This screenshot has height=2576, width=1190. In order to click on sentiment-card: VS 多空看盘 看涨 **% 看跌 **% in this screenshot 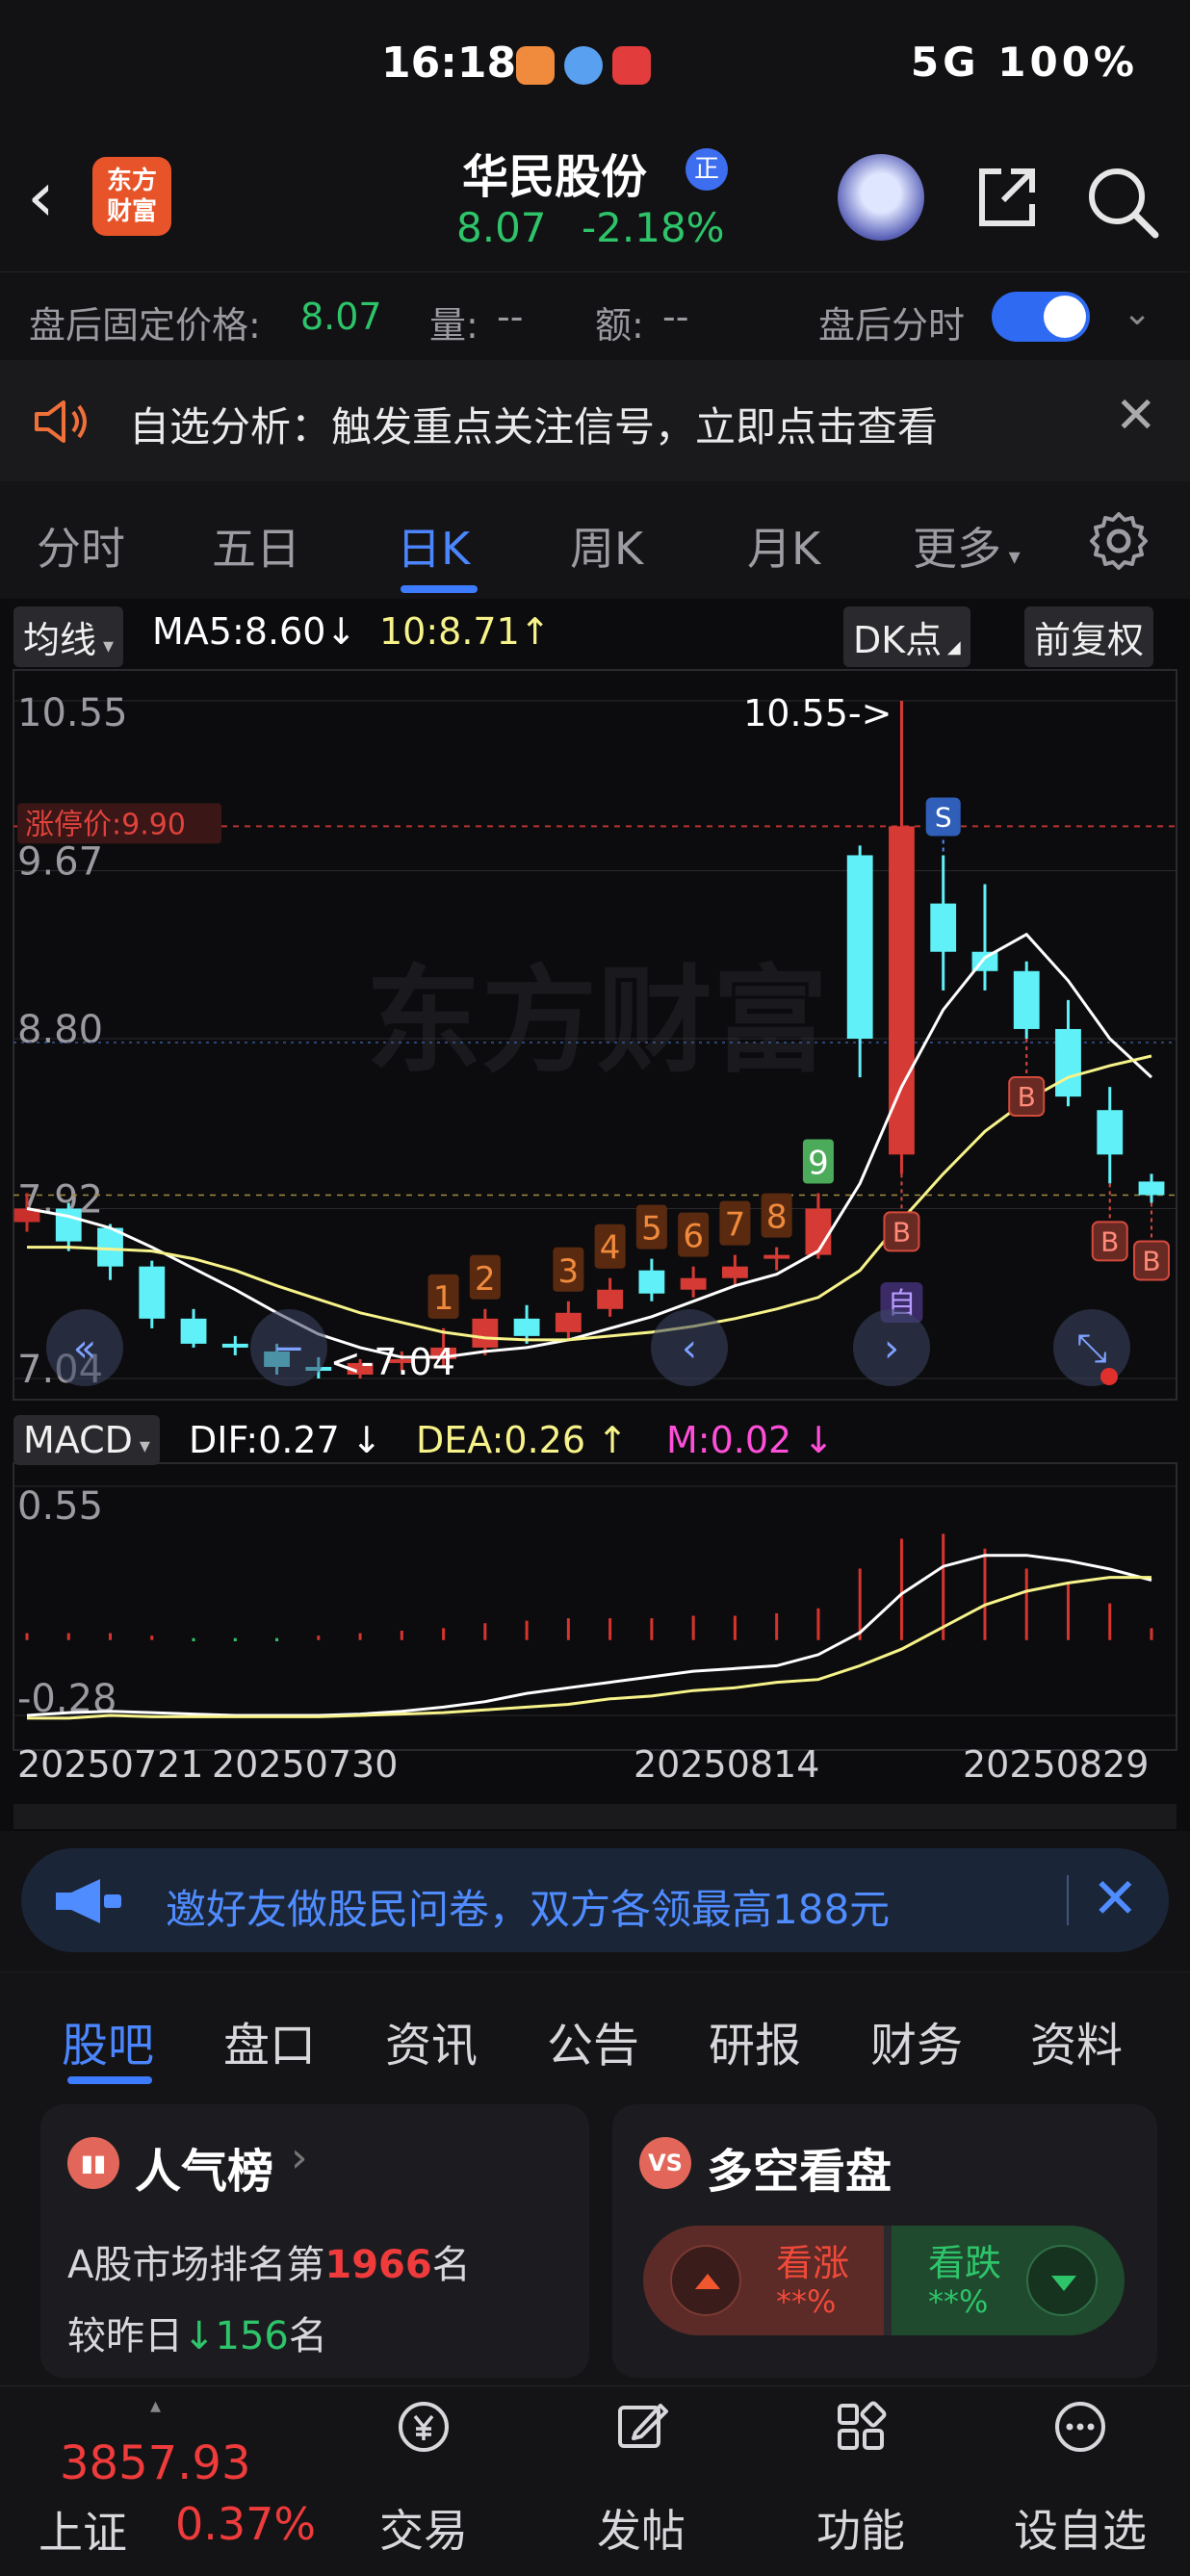, I will do `click(885, 2241)`.